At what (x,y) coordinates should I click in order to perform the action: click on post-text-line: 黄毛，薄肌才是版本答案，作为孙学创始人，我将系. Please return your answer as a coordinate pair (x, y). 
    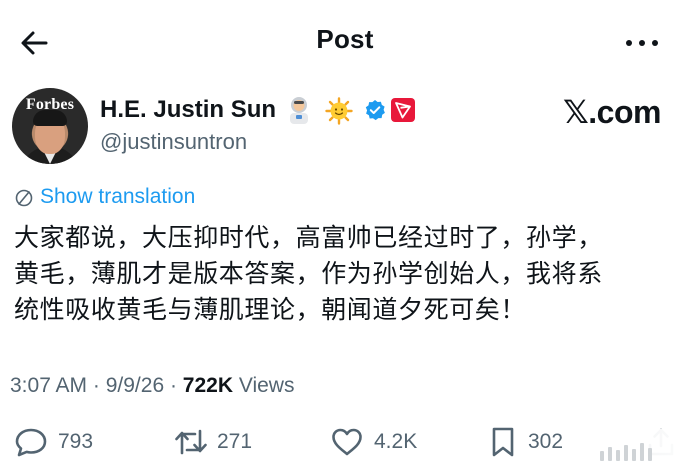
    Looking at the image, I should click on (308, 273).